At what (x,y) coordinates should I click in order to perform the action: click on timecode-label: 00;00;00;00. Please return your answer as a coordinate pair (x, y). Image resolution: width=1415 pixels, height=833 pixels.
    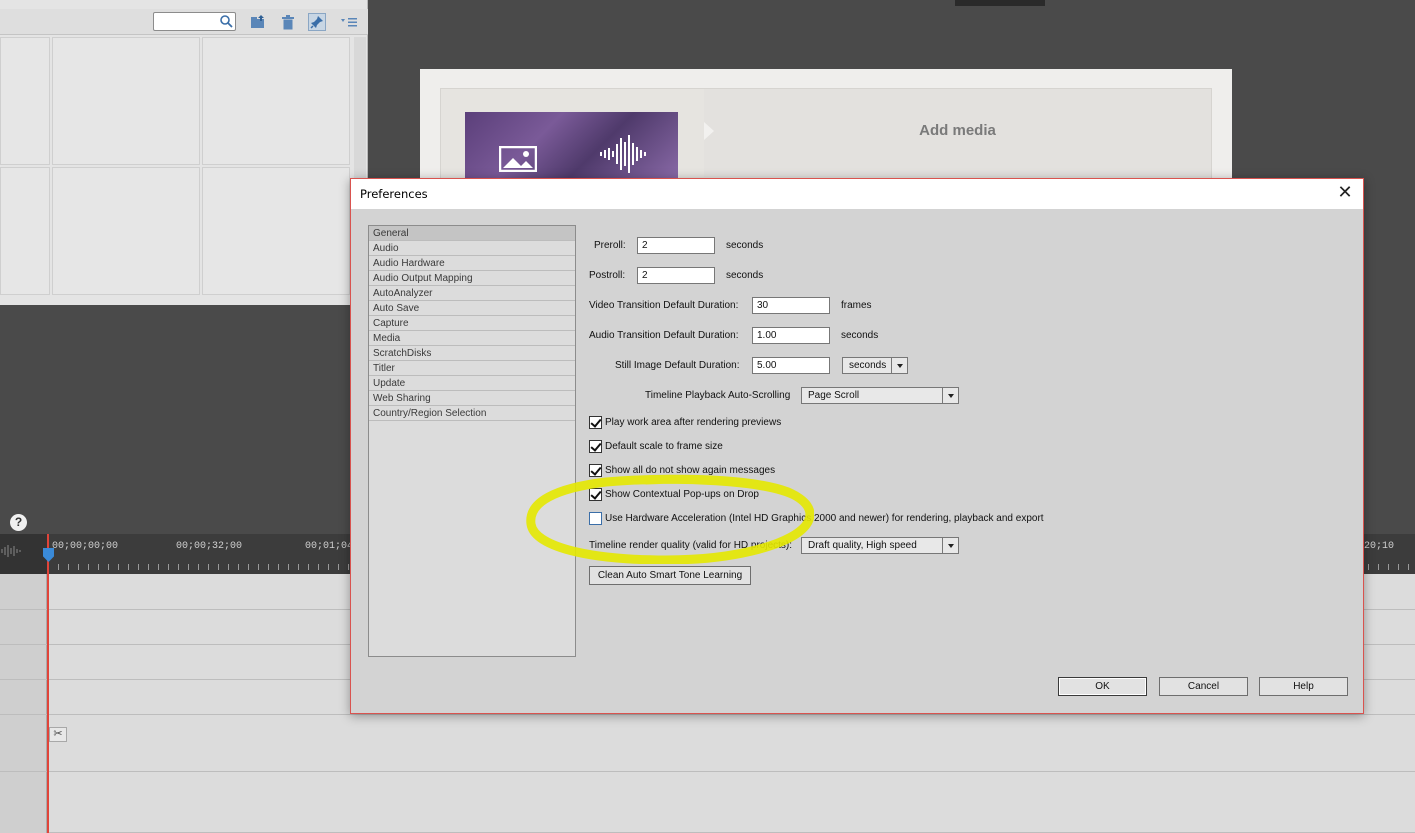
    Looking at the image, I should click on (85, 546).